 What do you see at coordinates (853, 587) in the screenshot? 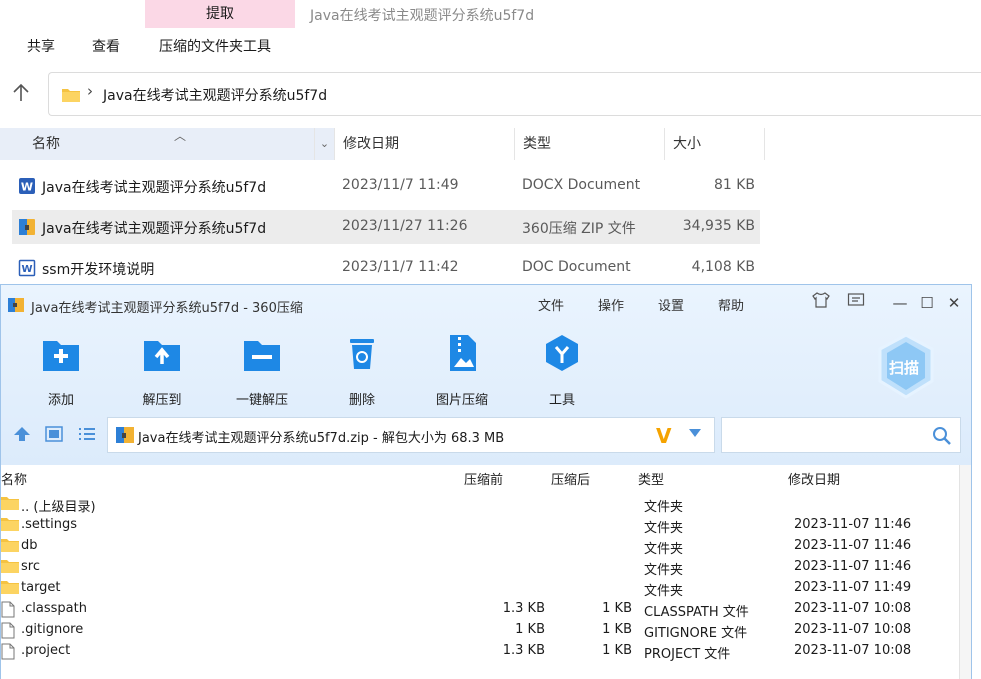
I see `archive-entry-date: 2023-11-07 11:49` at bounding box center [853, 587].